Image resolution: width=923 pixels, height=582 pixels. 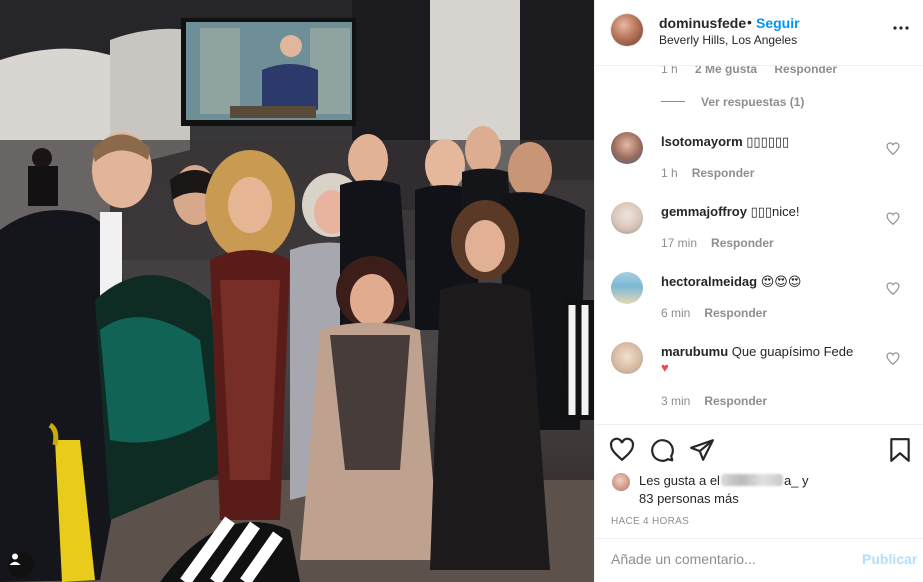 I want to click on comment-text: gemmajoffroy ▯▯▯nice!, so click(x=773, y=212).